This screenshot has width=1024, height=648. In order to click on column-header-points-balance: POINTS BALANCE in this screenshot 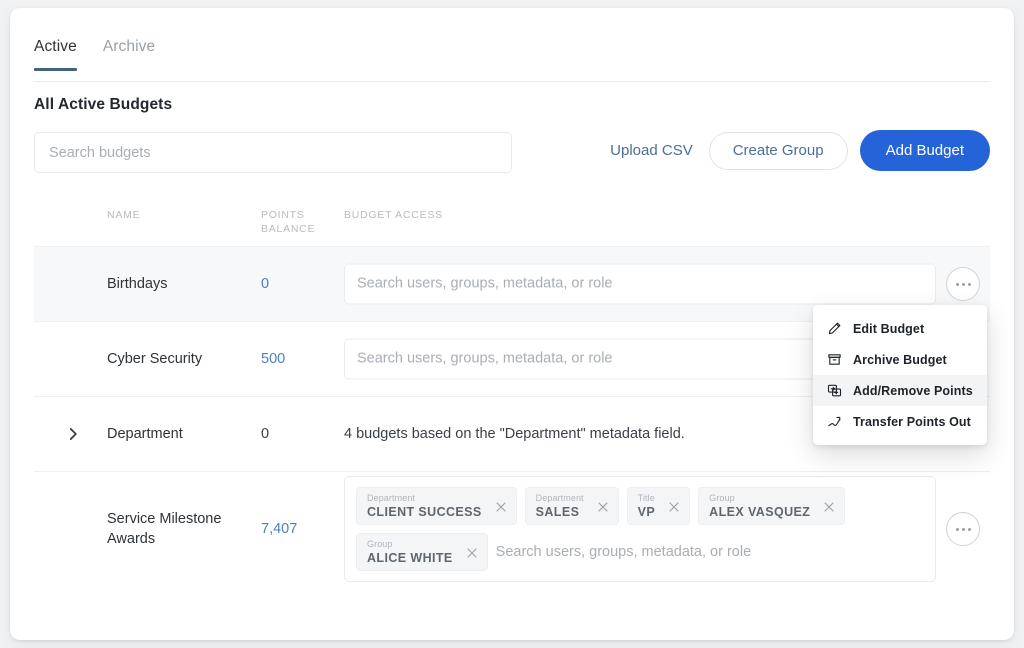, I will do `click(288, 222)`.